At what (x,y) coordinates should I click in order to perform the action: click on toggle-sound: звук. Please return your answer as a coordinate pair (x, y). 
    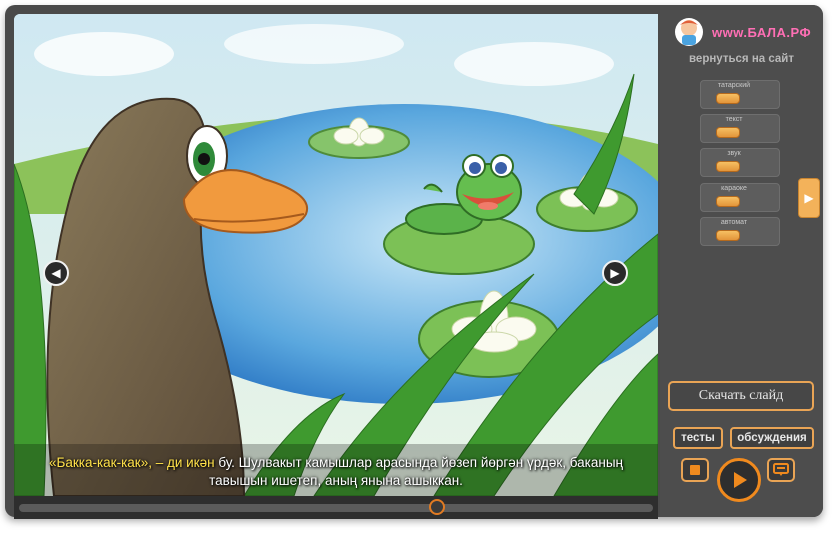
    Looking at the image, I should click on (740, 162).